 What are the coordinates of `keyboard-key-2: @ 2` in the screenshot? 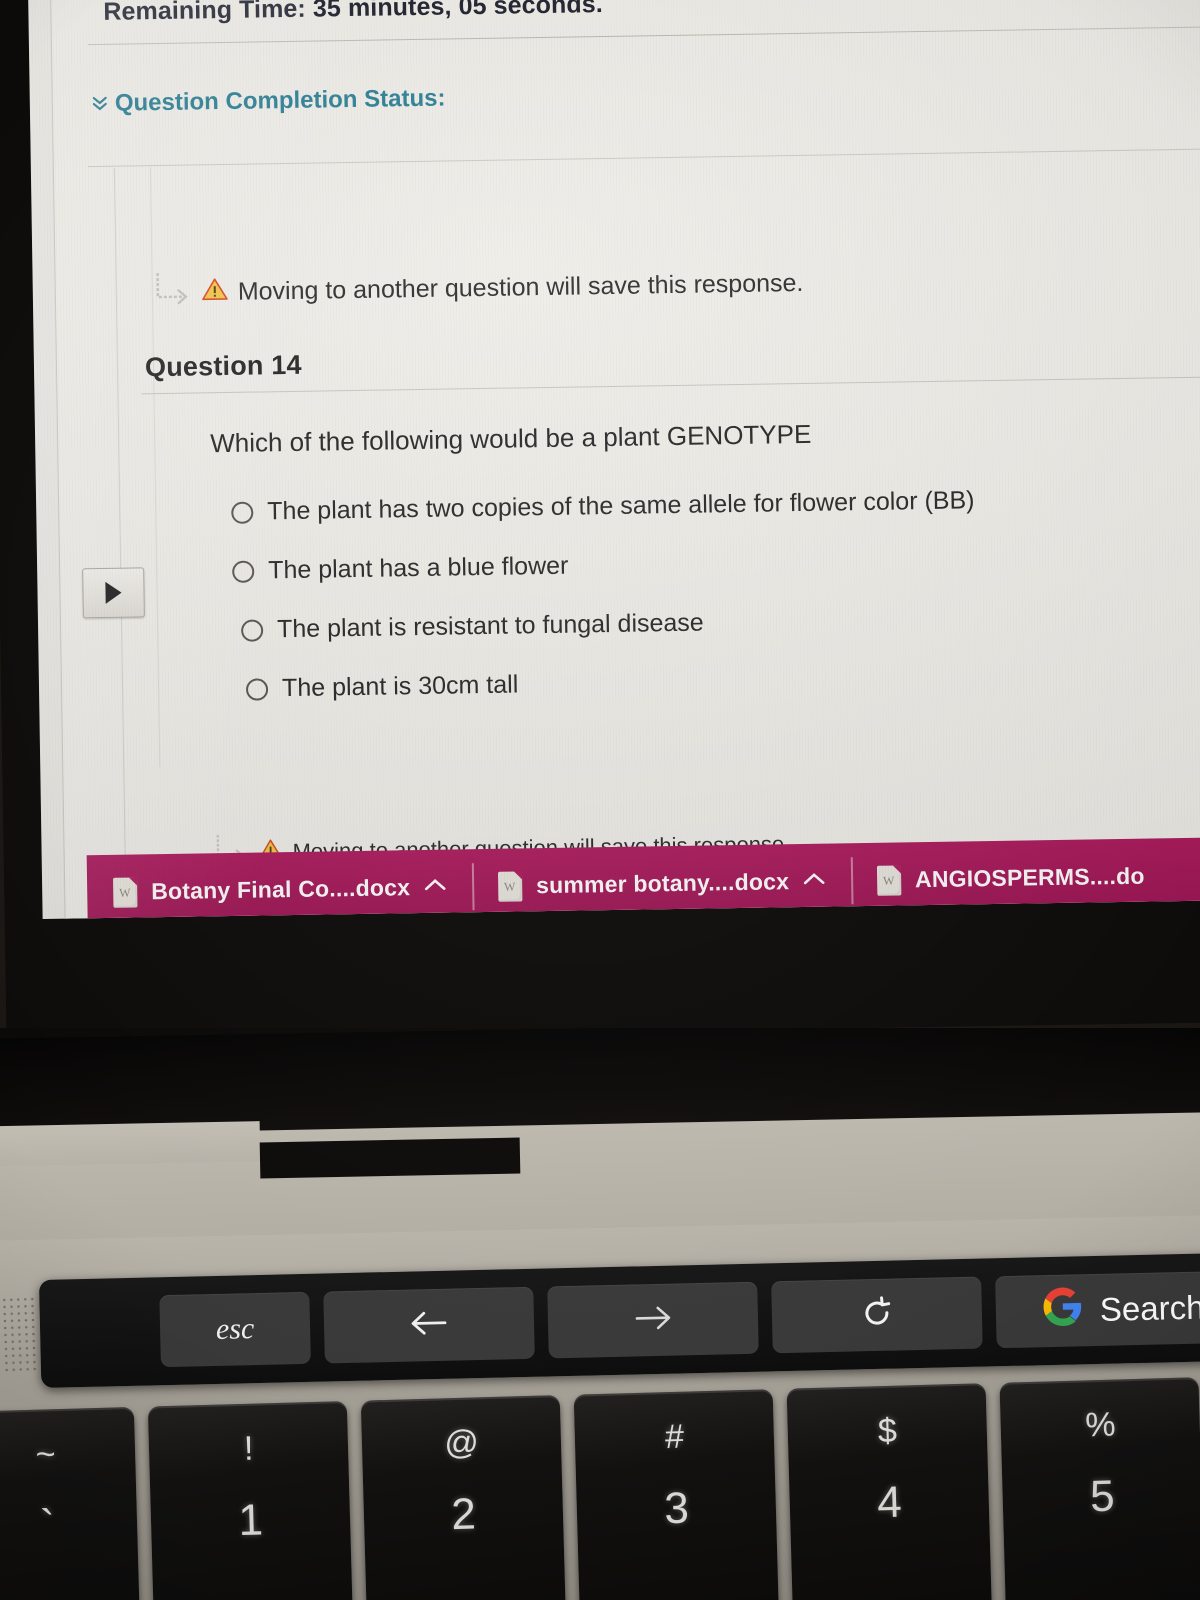 It's located at (463, 1497).